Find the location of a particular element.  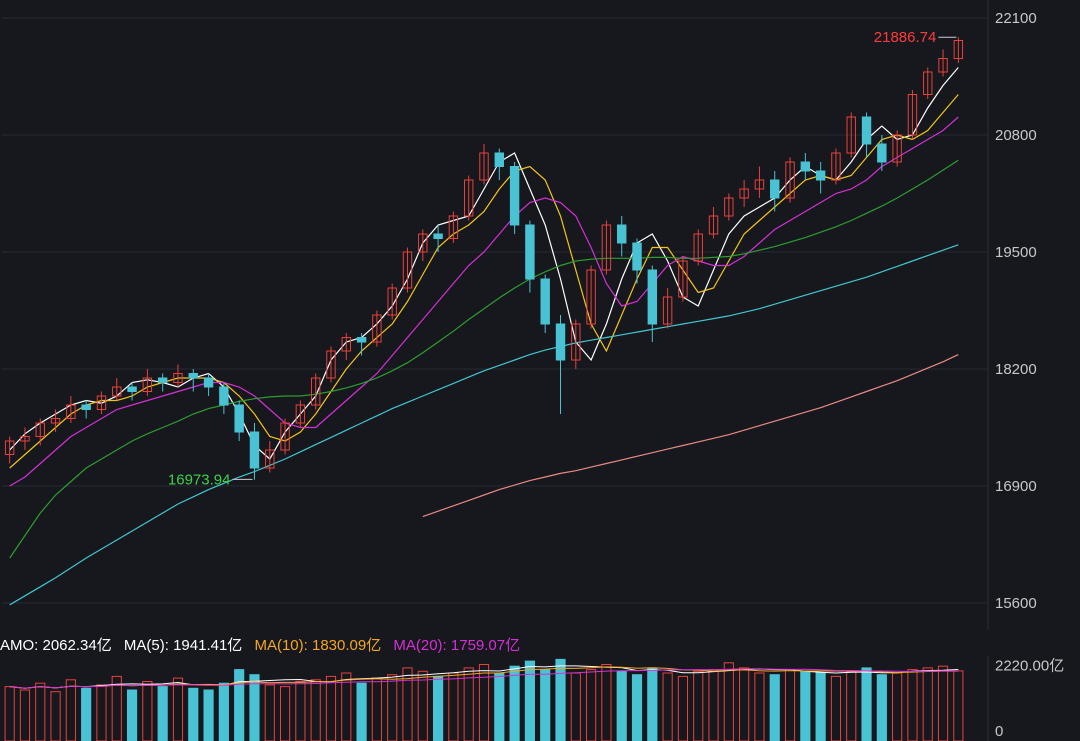

high-label: 21886.74 is located at coordinates (905, 37).